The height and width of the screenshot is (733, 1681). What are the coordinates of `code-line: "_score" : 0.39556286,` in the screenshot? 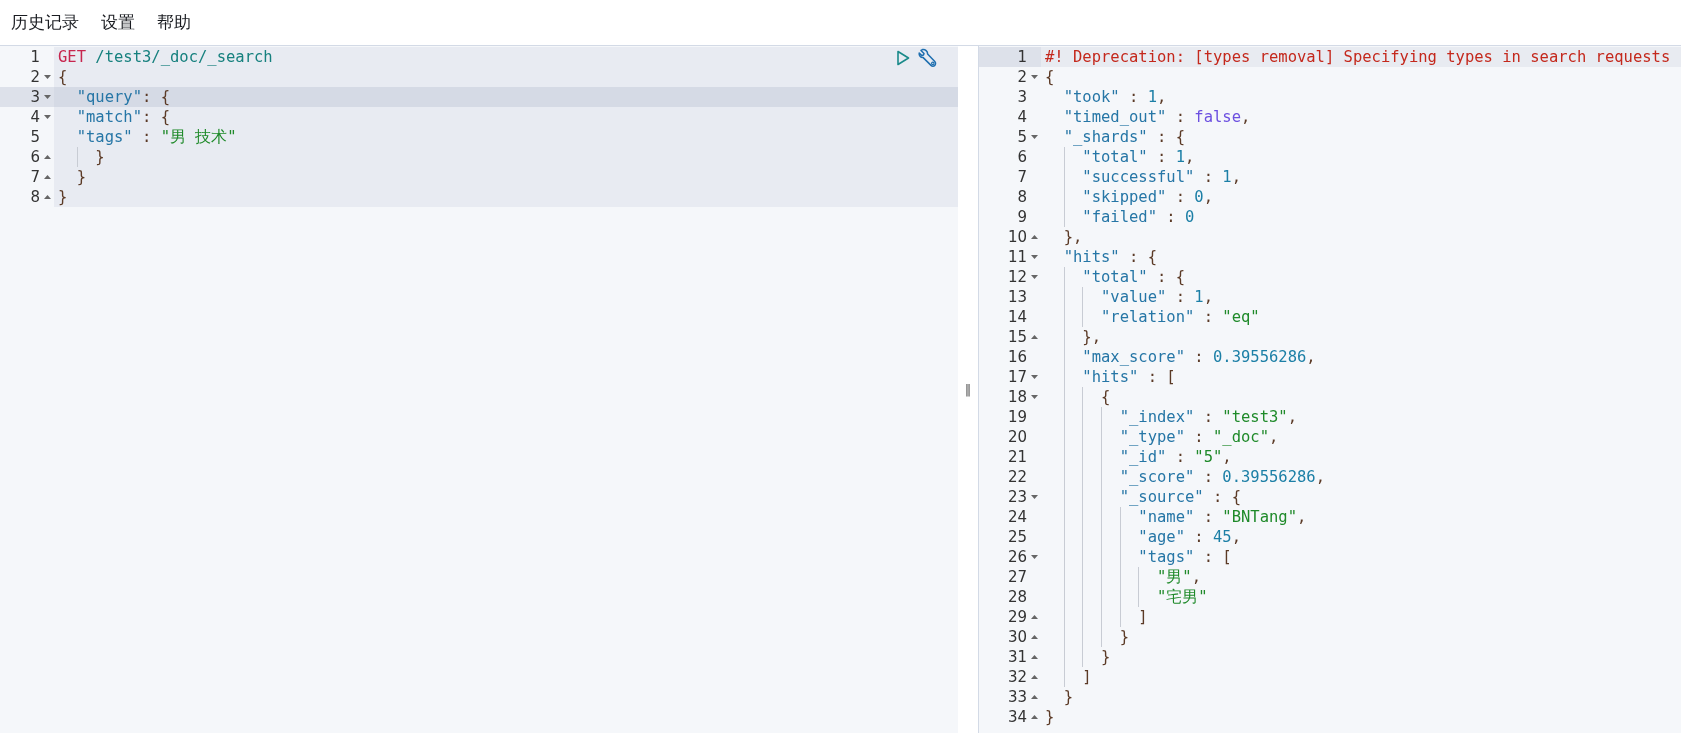 It's located at (1221, 477).